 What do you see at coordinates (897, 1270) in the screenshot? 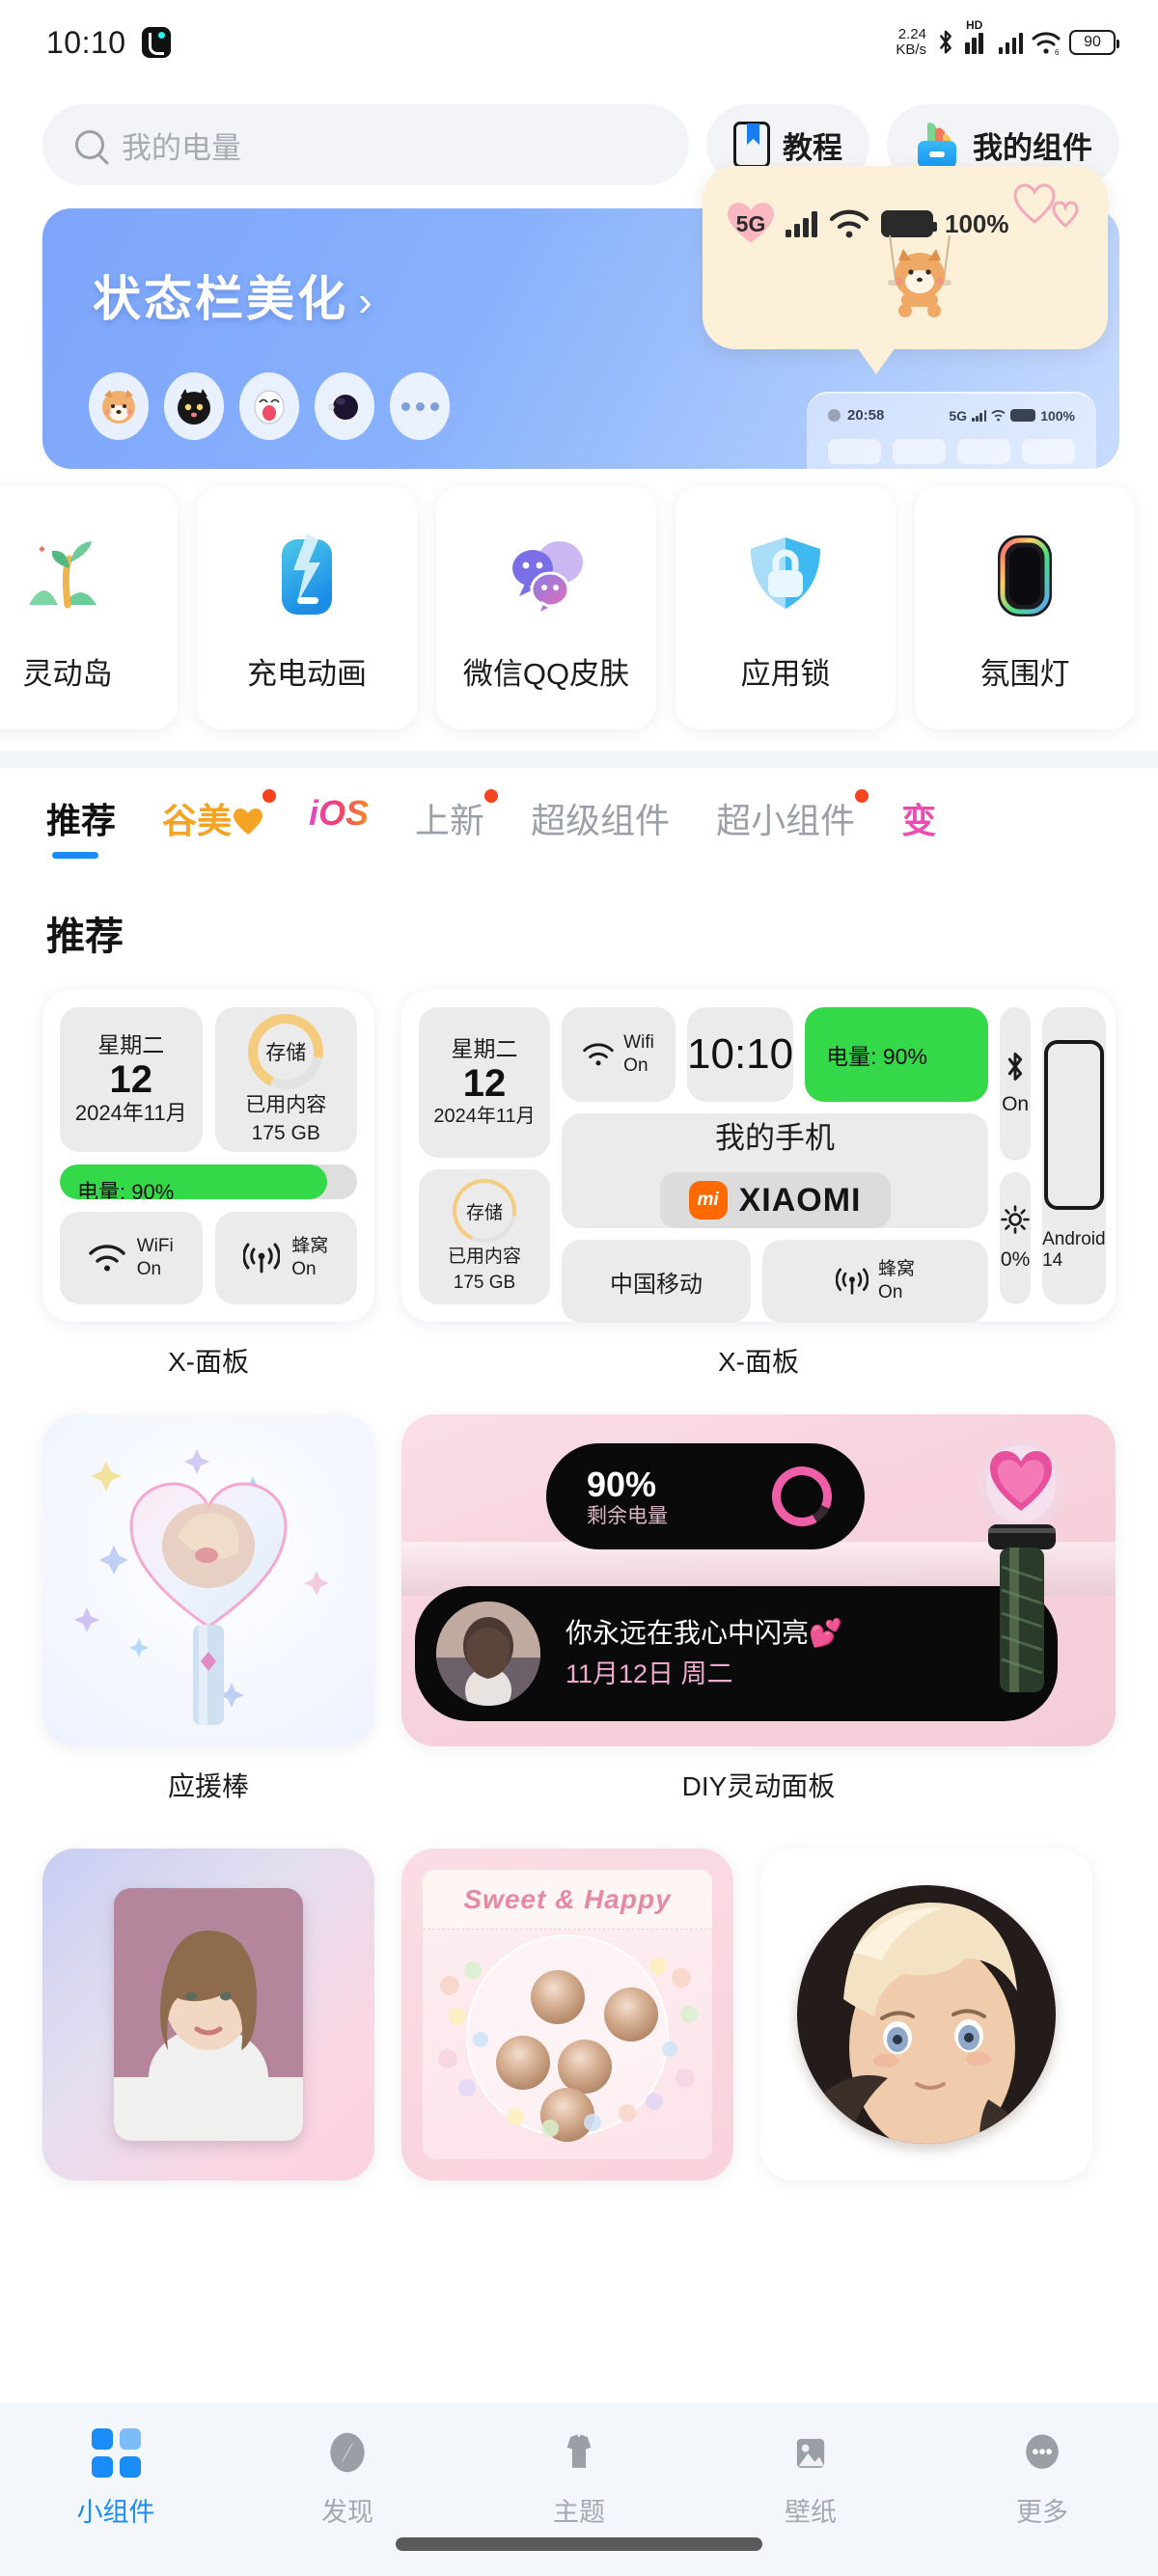
I see `cellular-label: 蜂窝` at bounding box center [897, 1270].